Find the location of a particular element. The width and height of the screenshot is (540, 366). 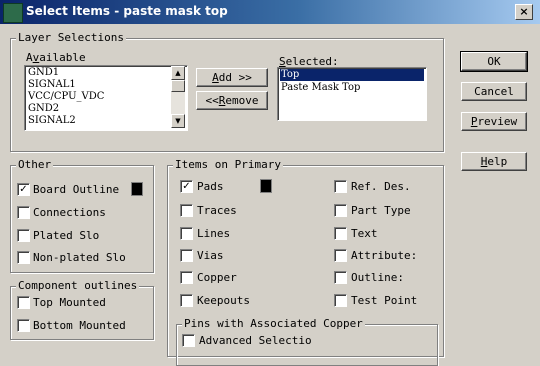

attributes-label: Attribute: is located at coordinates (384, 255).